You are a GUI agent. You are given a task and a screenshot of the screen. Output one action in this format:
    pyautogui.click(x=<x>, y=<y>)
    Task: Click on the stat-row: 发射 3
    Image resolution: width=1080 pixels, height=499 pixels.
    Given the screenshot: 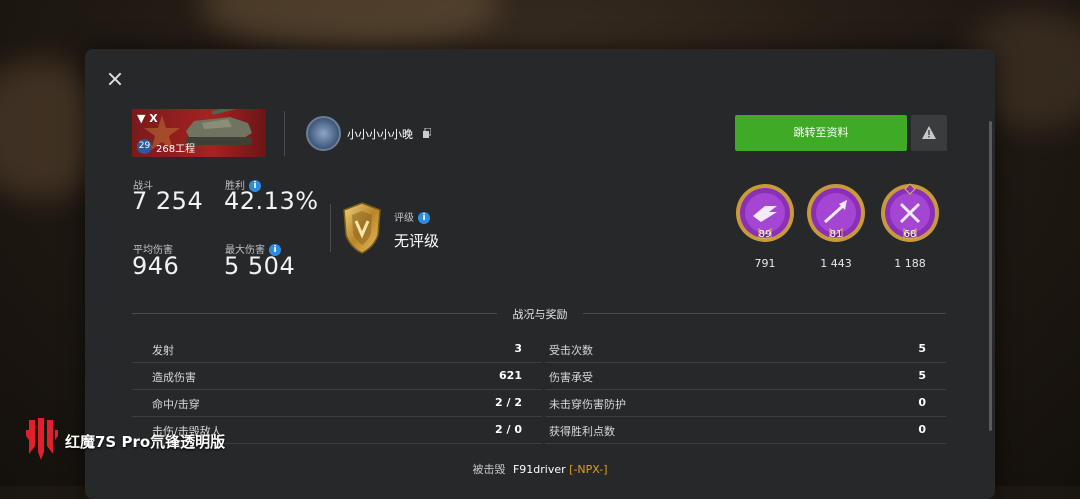 What is the action you would take?
    pyautogui.click(x=337, y=349)
    